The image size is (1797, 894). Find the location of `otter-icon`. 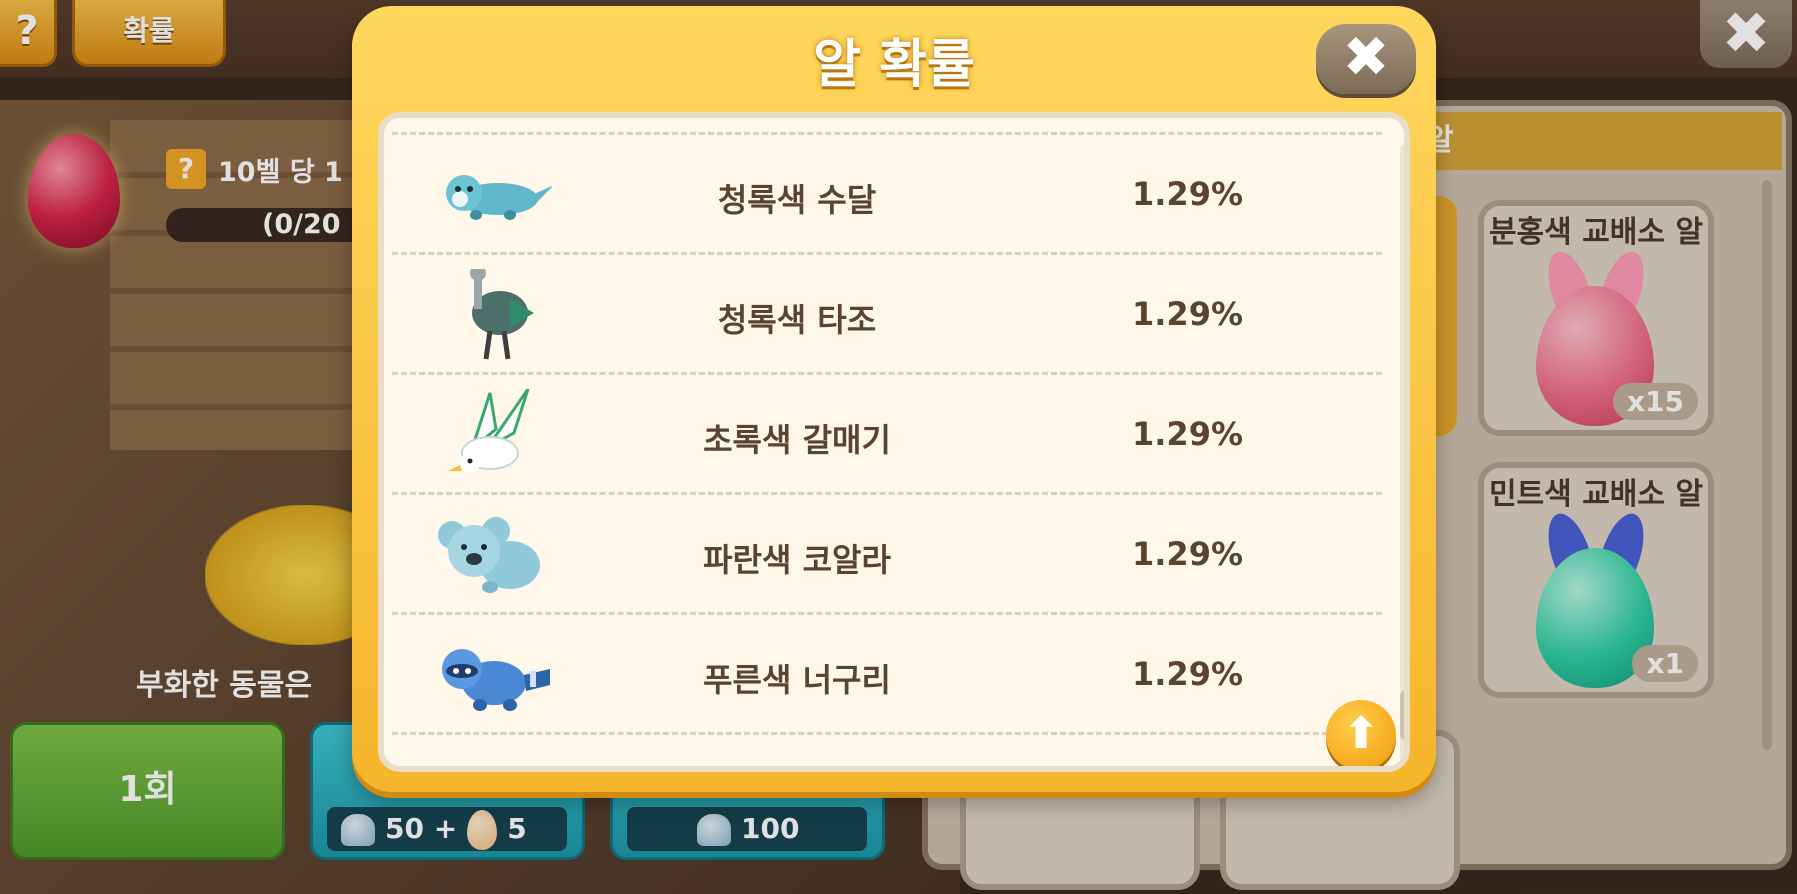

otter-icon is located at coordinates (499, 197).